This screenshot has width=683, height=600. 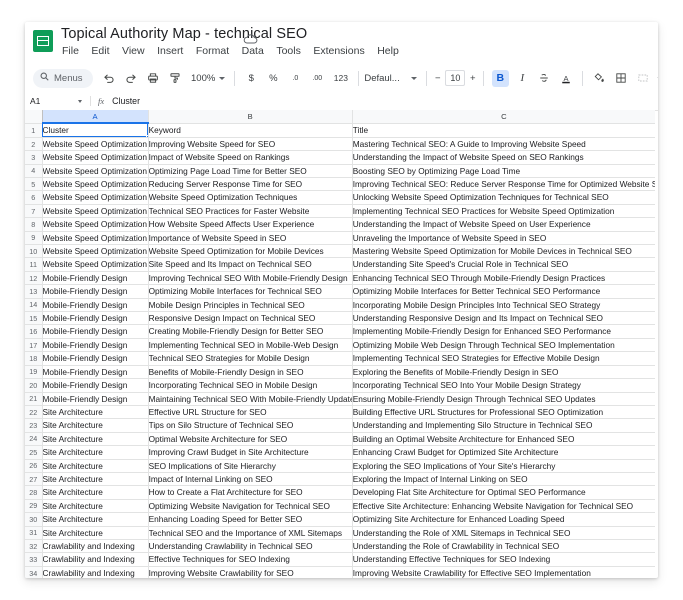 I want to click on row-number: 31, so click(x=34, y=533).